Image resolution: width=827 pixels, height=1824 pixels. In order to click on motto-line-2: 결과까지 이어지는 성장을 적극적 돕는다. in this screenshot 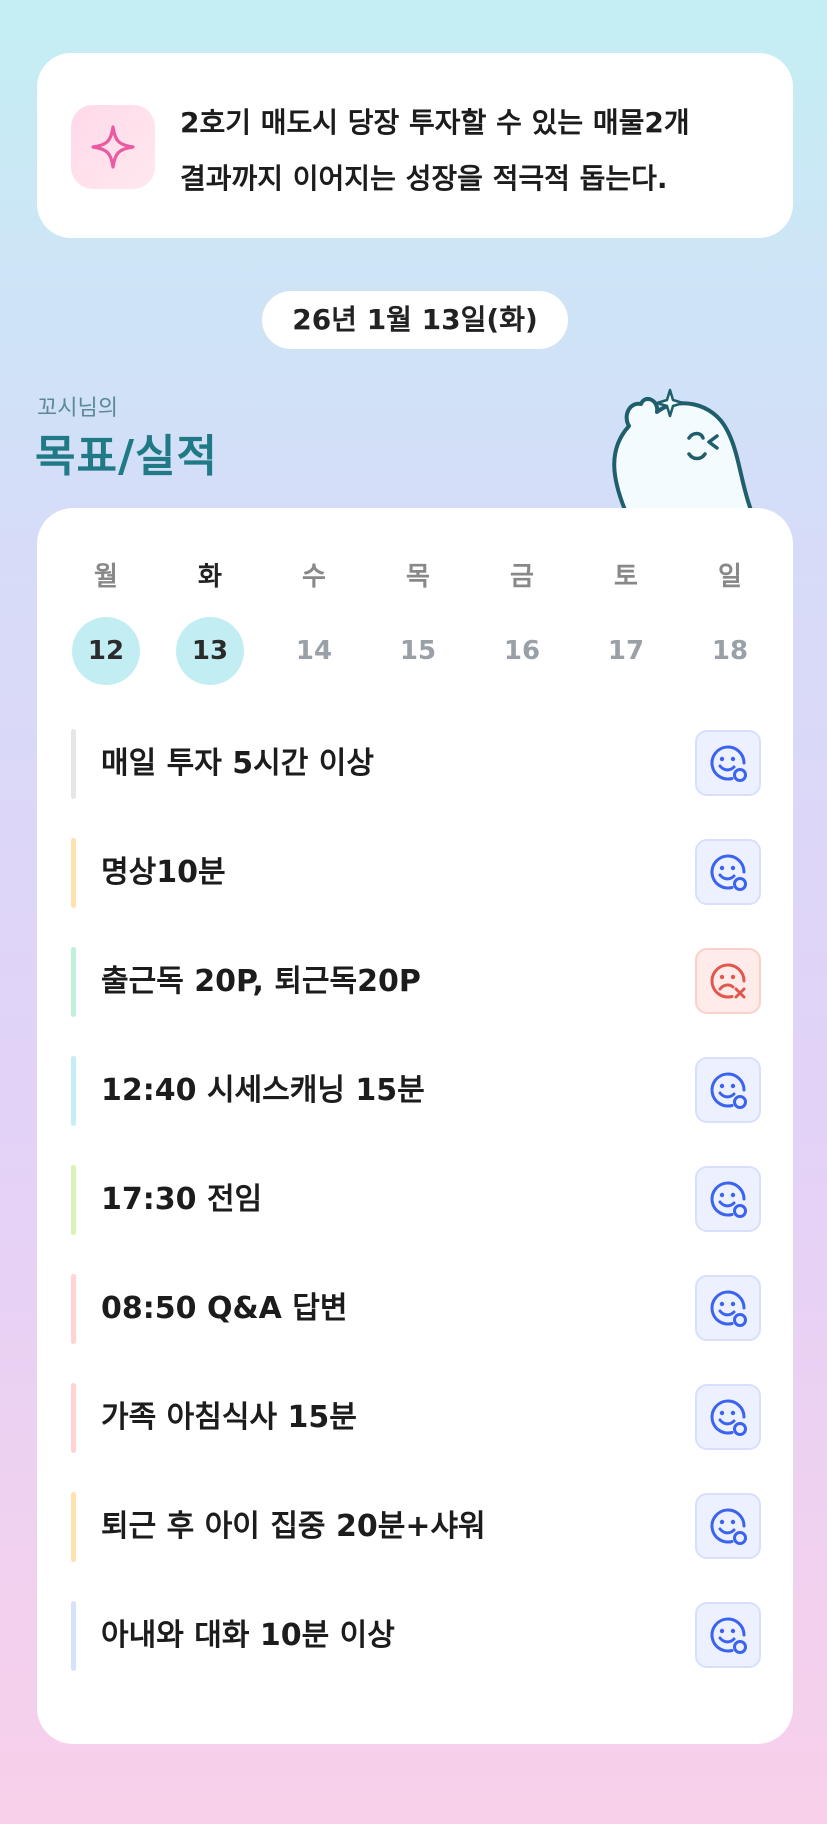, I will do `click(424, 178)`.